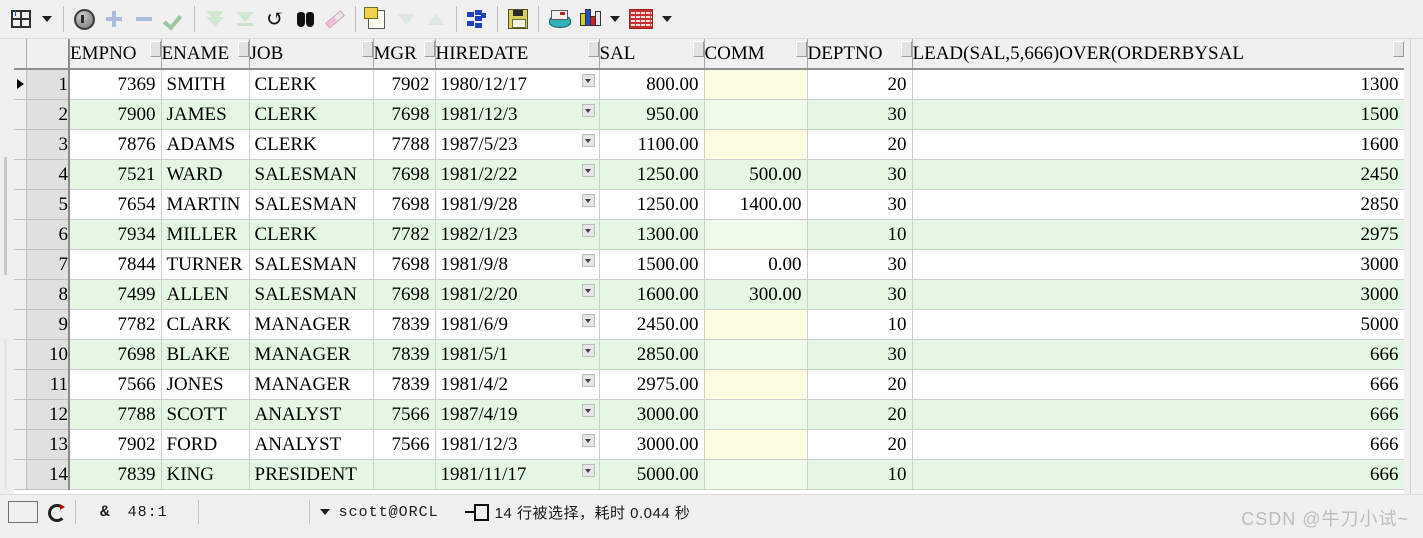  I want to click on cell-sal: 5000.00, so click(652, 474).